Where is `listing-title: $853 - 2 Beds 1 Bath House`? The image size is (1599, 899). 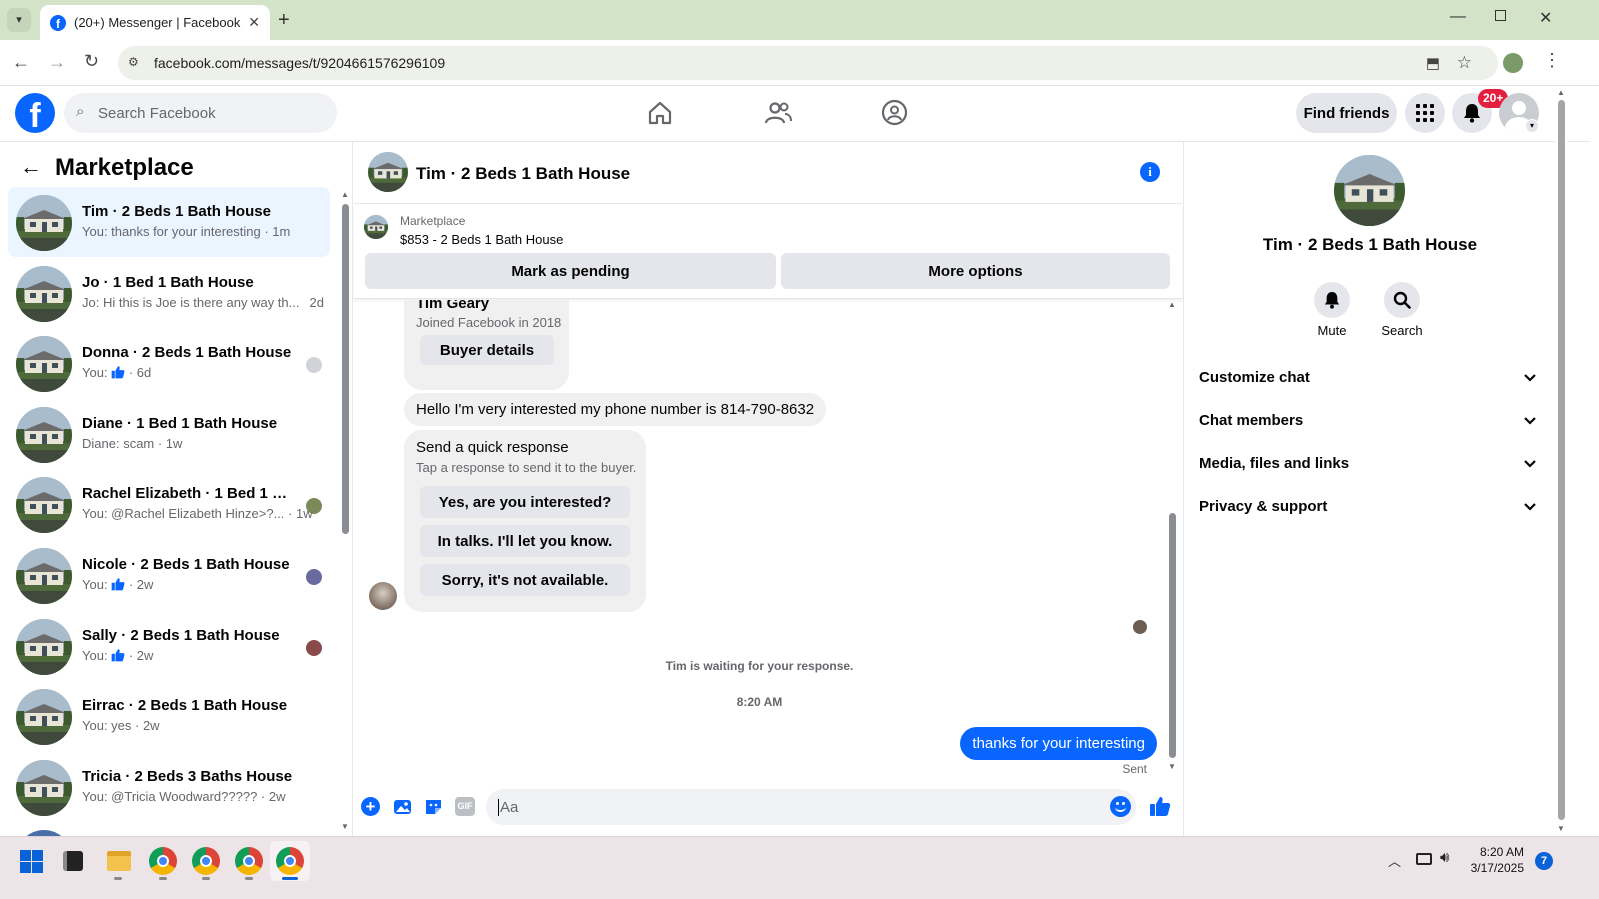
listing-title: $853 - 2 Beds 1 Bath House is located at coordinates (481, 239).